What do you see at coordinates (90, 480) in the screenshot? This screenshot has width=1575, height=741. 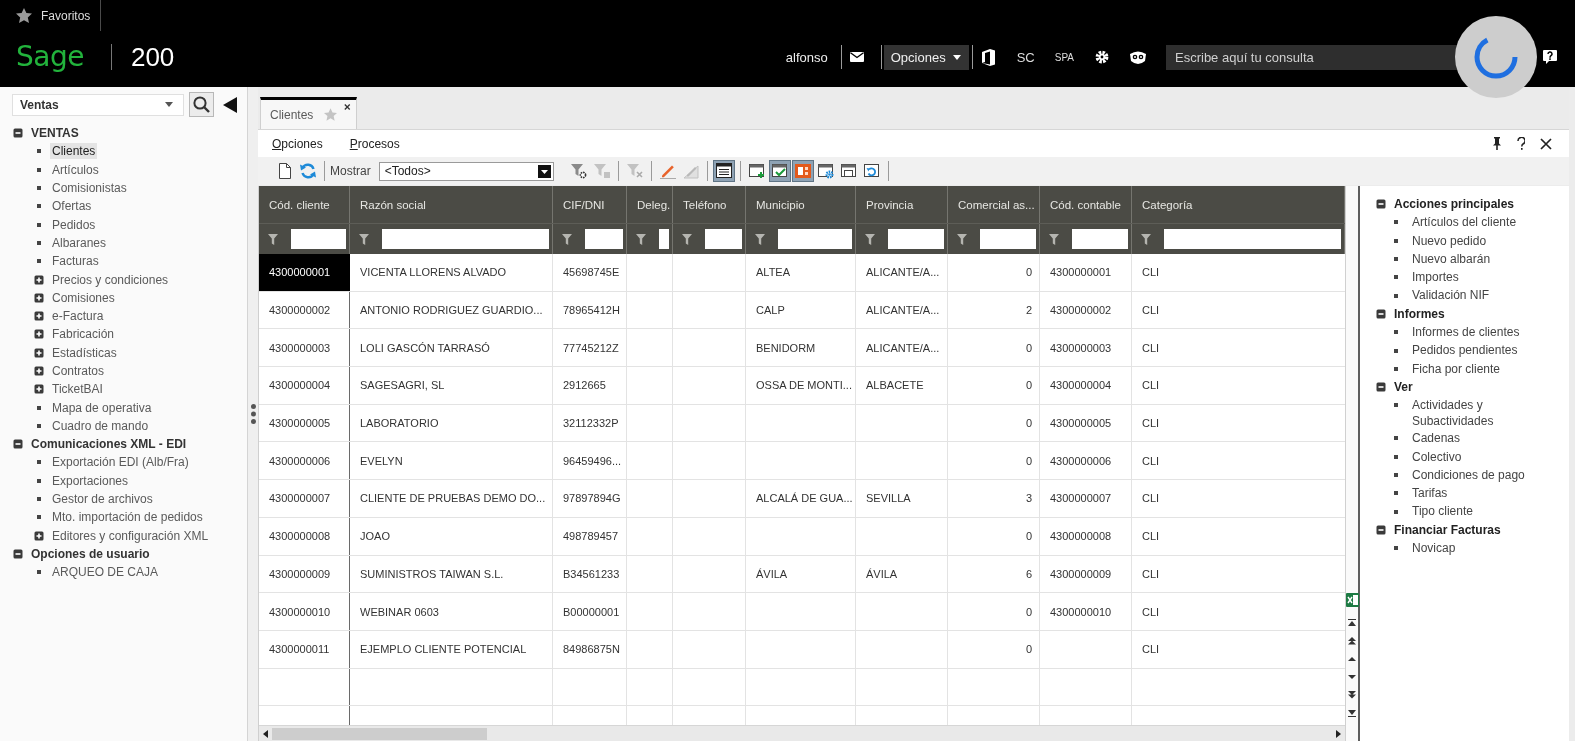 I see `tree-item: Exportaciones` at bounding box center [90, 480].